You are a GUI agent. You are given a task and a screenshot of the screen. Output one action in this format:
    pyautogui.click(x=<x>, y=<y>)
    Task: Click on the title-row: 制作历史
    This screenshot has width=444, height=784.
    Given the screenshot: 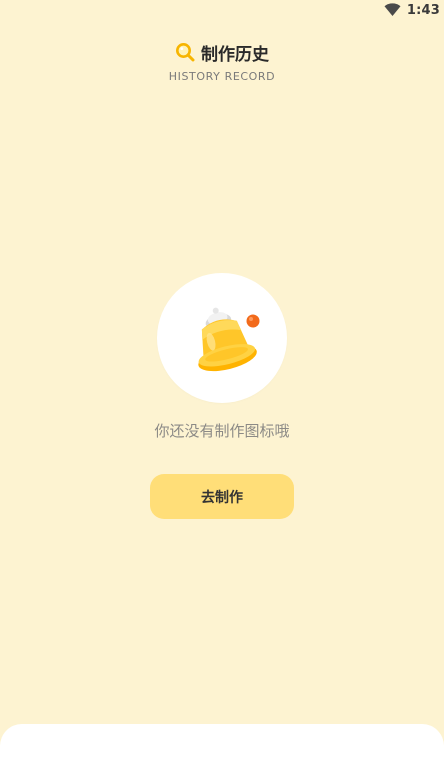 What is the action you would take?
    pyautogui.click(x=222, y=52)
    